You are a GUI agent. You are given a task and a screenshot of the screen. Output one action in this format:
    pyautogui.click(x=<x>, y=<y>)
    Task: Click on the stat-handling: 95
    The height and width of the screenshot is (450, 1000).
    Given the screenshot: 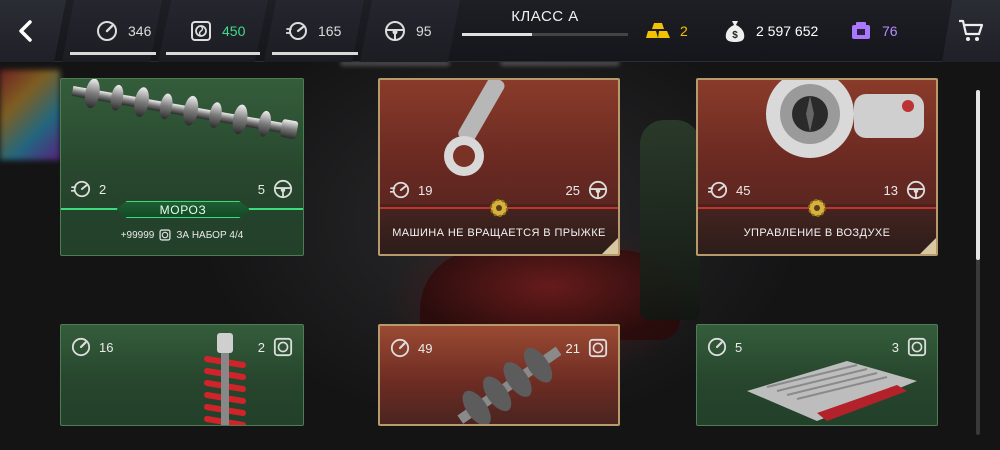 What is the action you would take?
    pyautogui.click(x=408, y=31)
    